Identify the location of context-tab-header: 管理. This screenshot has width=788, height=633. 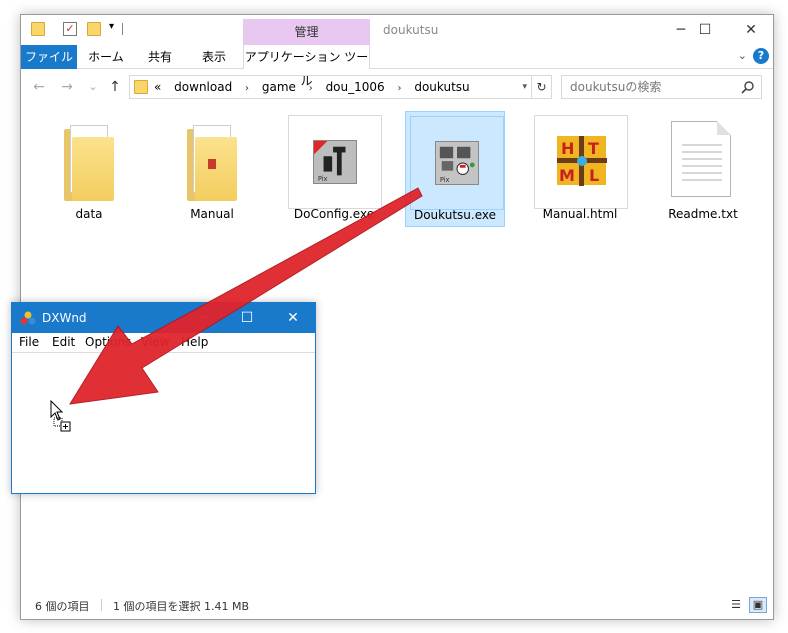
(306, 32).